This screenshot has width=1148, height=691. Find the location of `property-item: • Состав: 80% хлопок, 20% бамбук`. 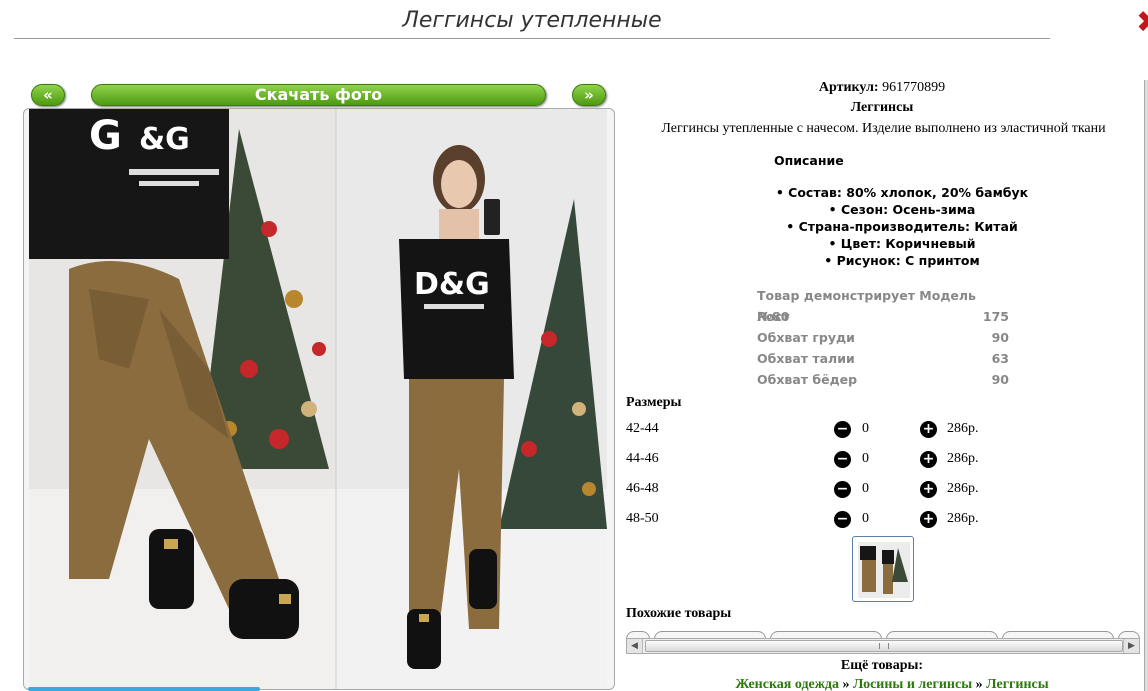

property-item: • Состав: 80% хлопок, 20% бамбук is located at coordinates (902, 192).